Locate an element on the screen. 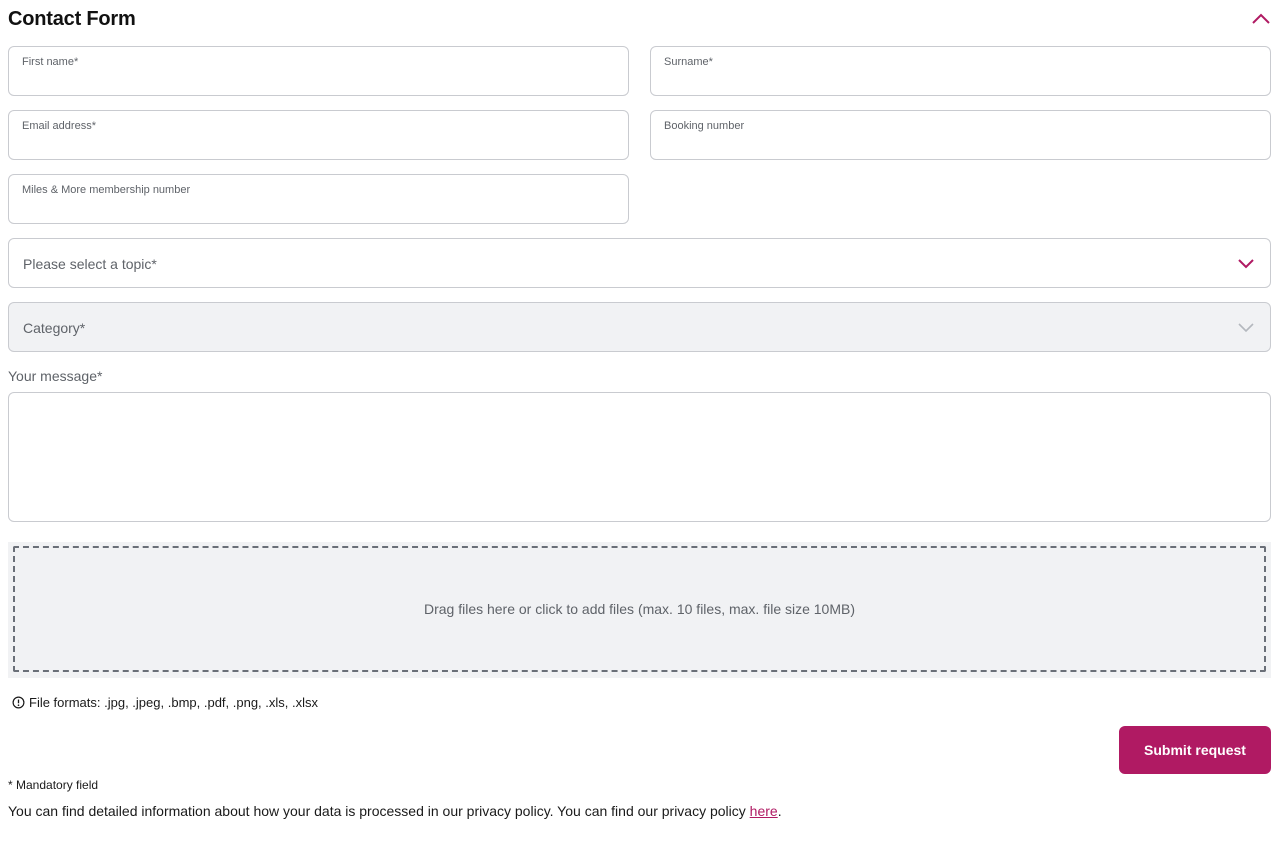 This screenshot has width=1280, height=850. topic-select: Please select a topic* is located at coordinates (639, 263).